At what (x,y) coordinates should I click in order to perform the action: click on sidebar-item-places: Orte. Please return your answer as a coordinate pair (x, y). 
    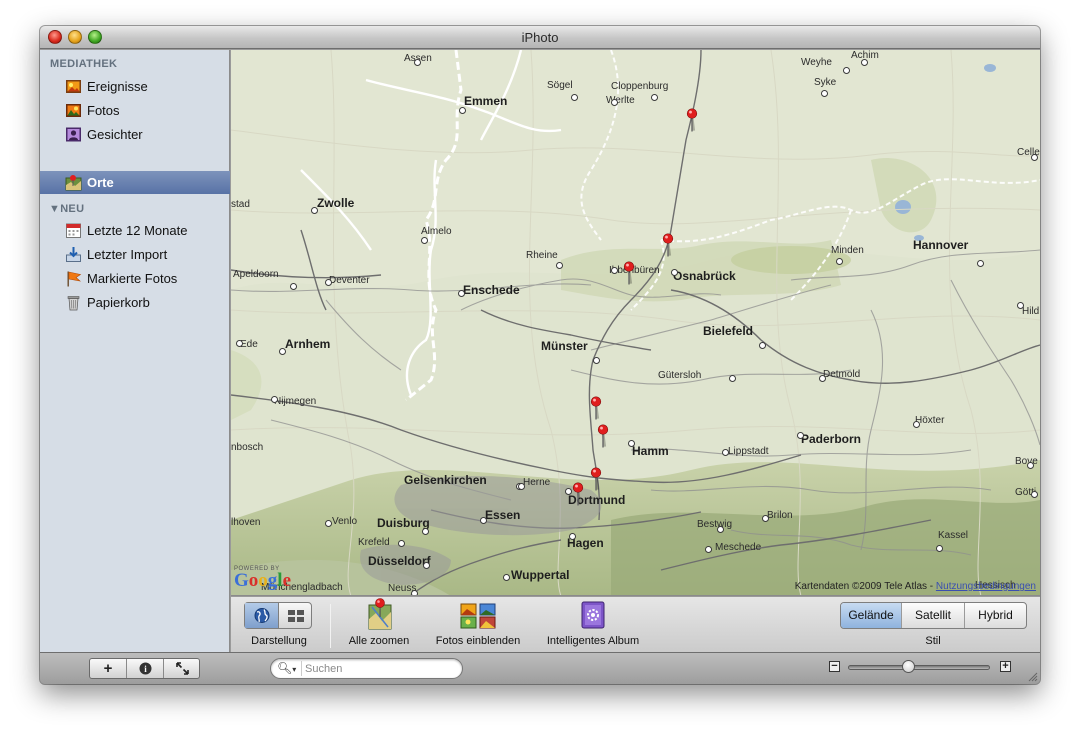
    Looking at the image, I should click on (135, 182).